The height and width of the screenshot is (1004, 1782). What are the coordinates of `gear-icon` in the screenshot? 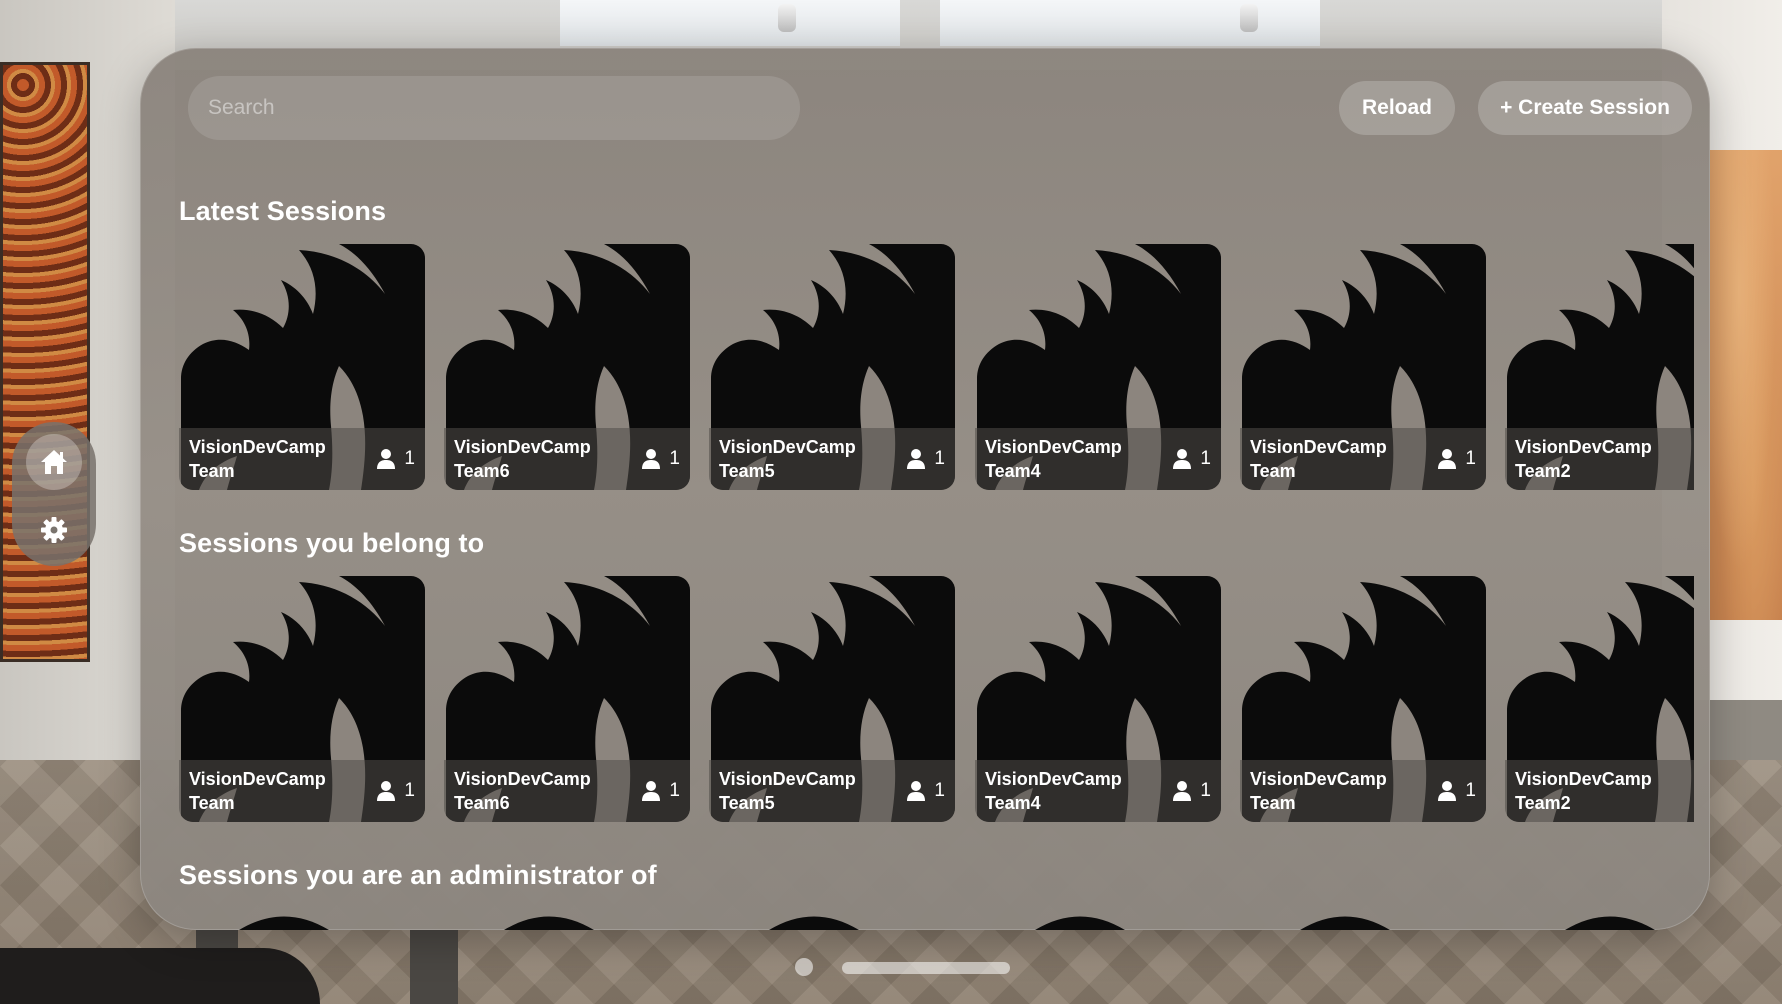 It's located at (54, 530).